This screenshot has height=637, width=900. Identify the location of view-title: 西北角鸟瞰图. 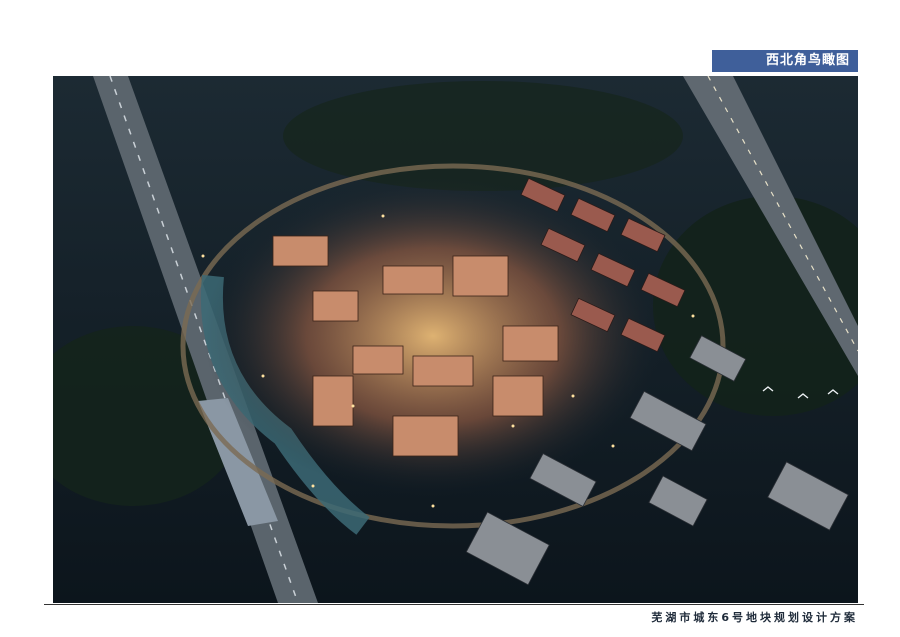
(785, 61).